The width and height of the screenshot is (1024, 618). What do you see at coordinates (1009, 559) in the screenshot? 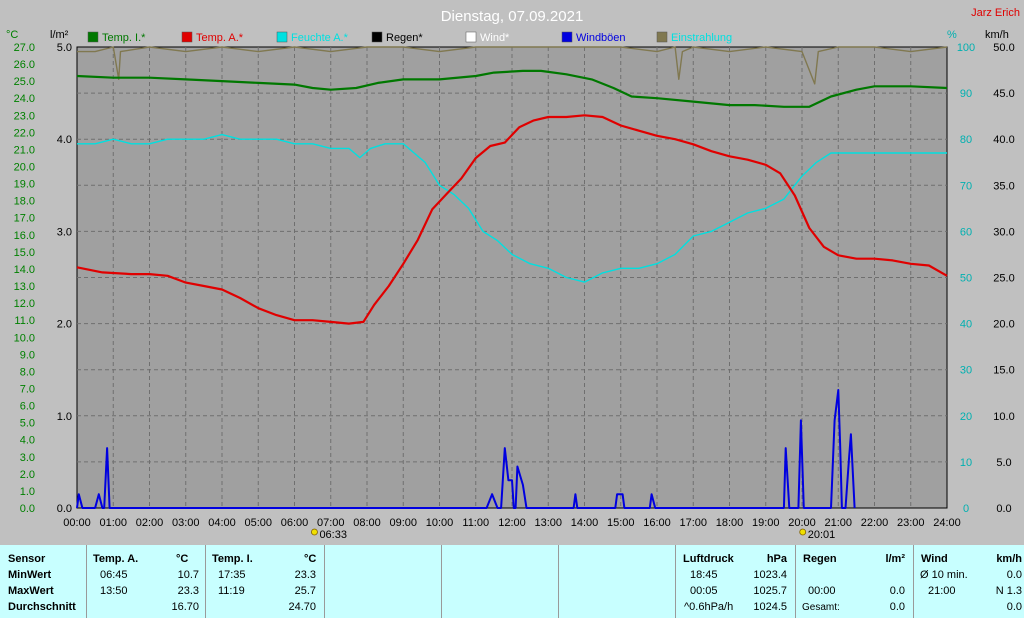
I see `wind-unit: km/h` at bounding box center [1009, 559].